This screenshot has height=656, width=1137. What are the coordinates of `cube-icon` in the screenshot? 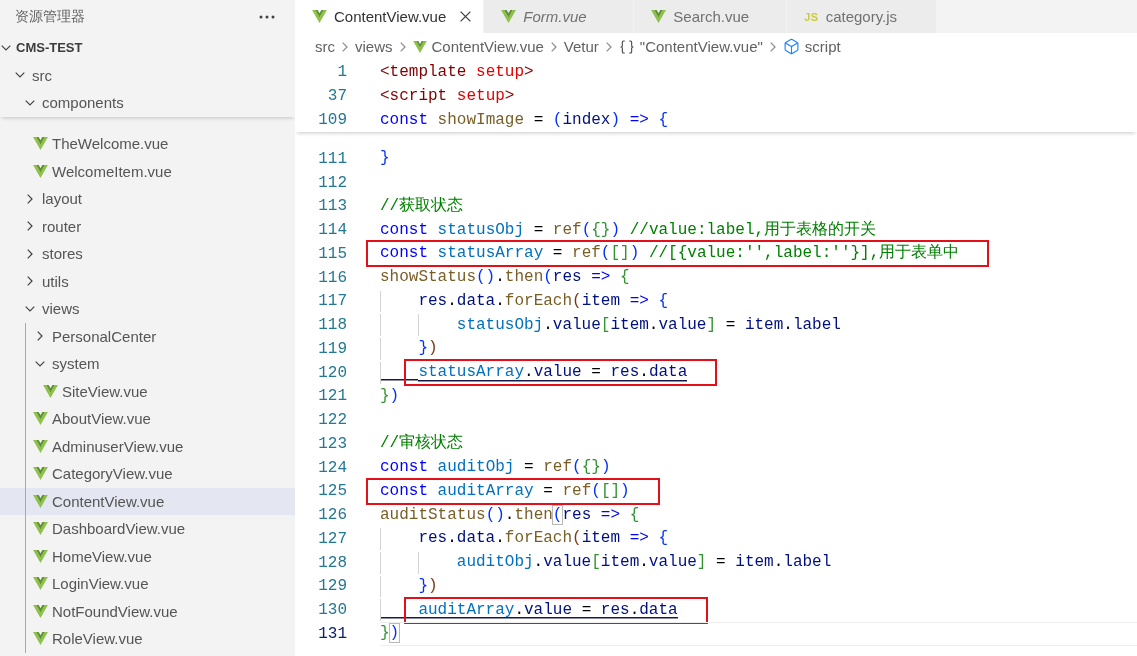 It's located at (791, 46).